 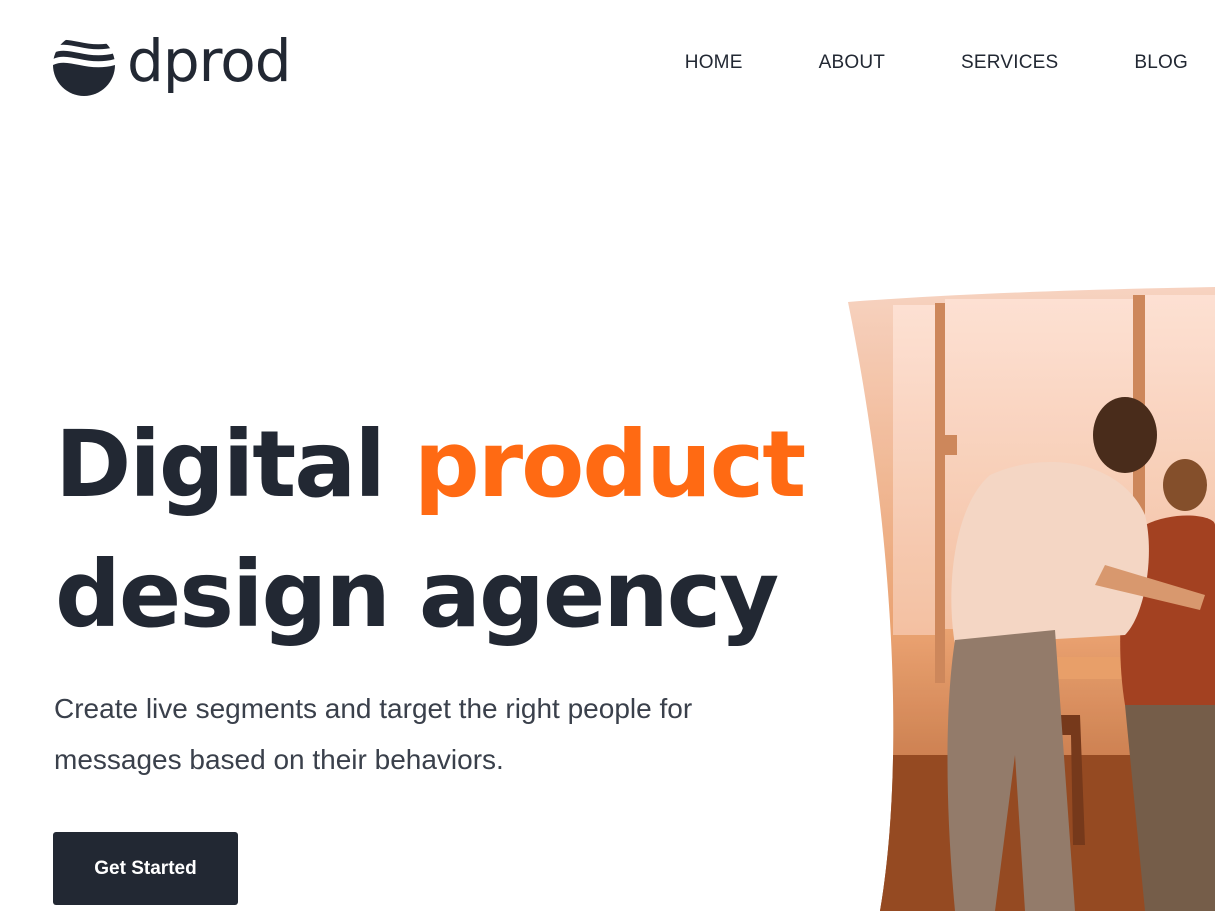 I want to click on hero-title-prefix: Digital, so click(x=234, y=464).